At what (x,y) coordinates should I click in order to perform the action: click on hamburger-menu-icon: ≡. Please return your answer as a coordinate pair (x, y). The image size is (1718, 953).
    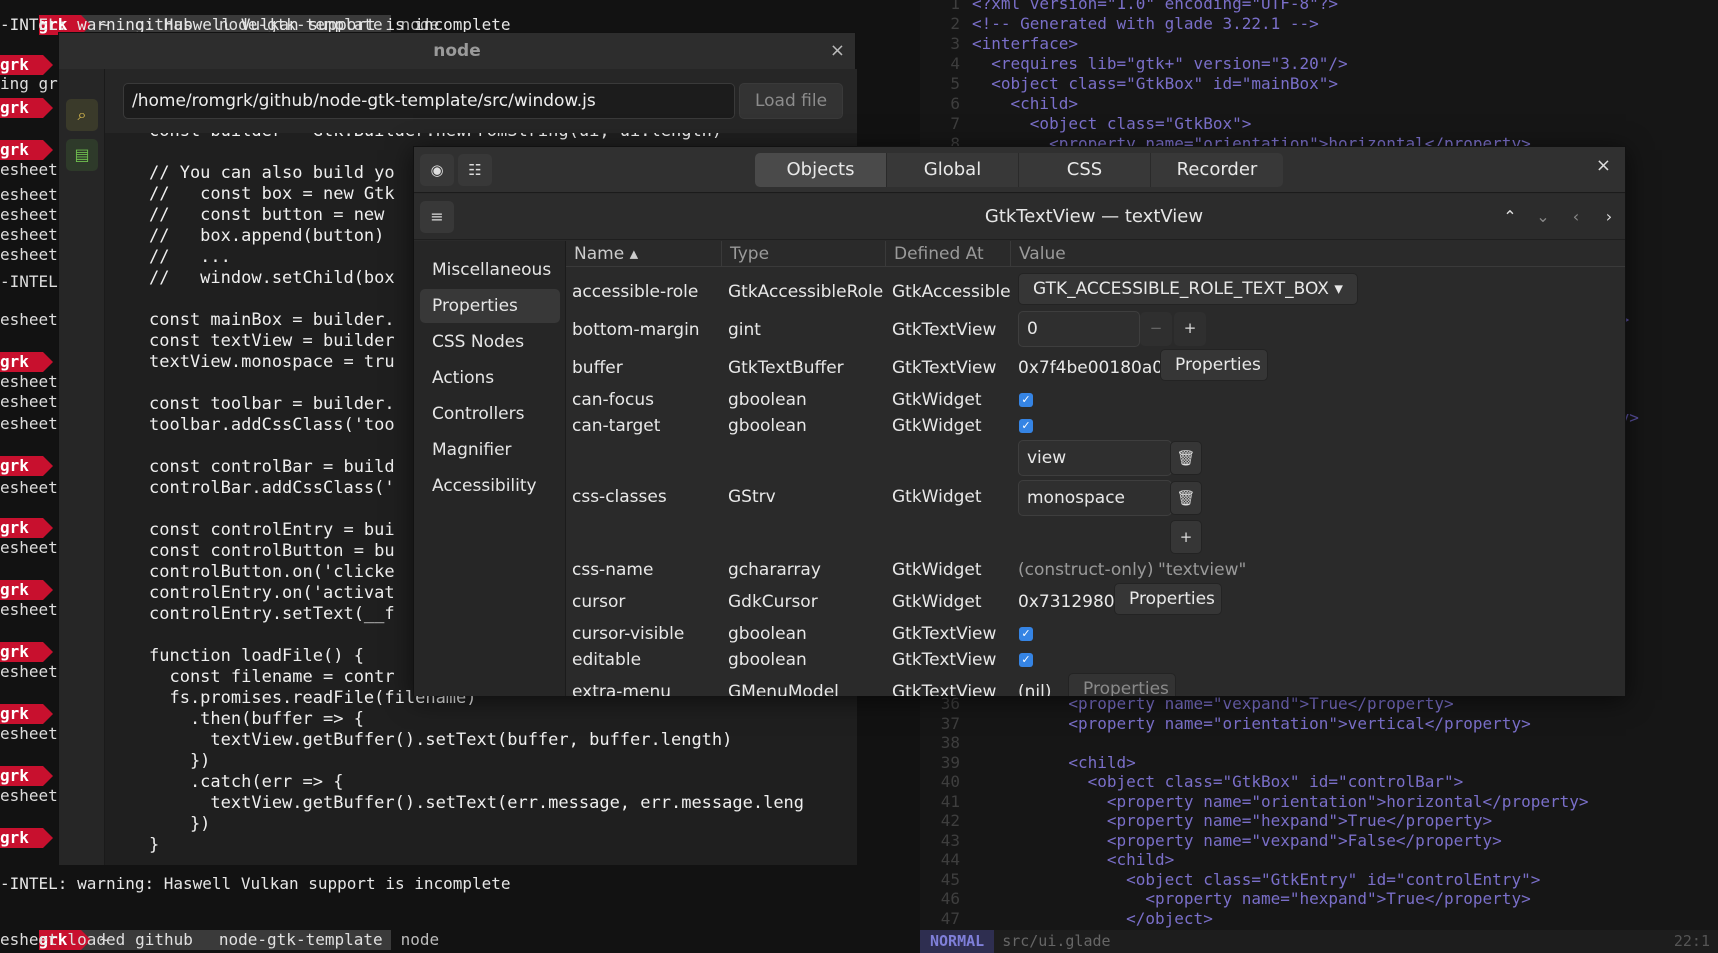
    Looking at the image, I should click on (437, 217).